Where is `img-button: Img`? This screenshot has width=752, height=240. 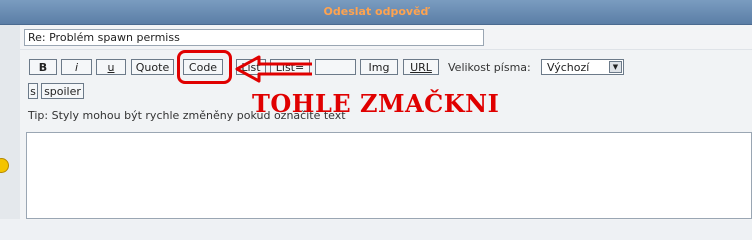
img-button: Img is located at coordinates (379, 67).